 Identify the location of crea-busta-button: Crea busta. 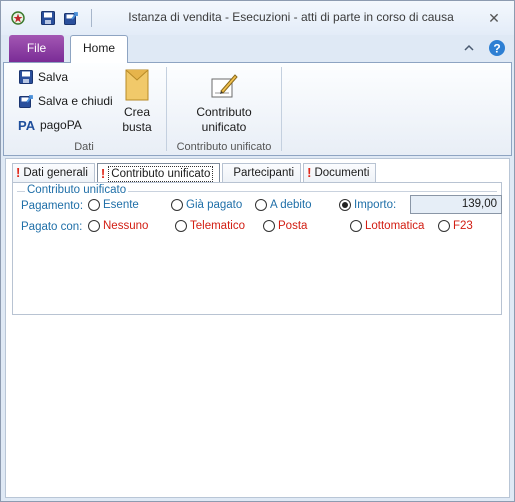
(137, 102).